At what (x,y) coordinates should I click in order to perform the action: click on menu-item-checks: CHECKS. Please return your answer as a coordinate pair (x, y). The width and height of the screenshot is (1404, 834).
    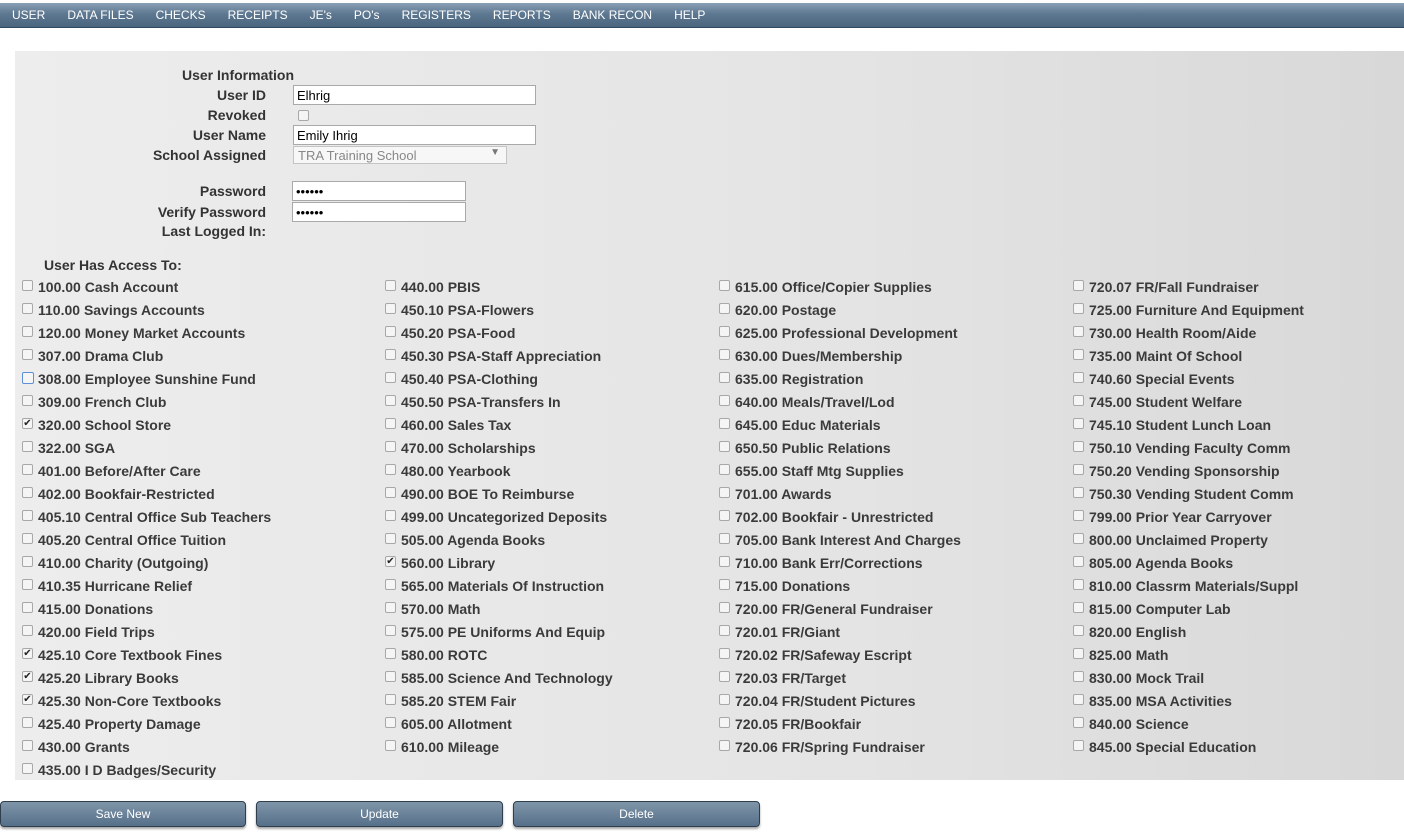
    Looking at the image, I should click on (181, 15).